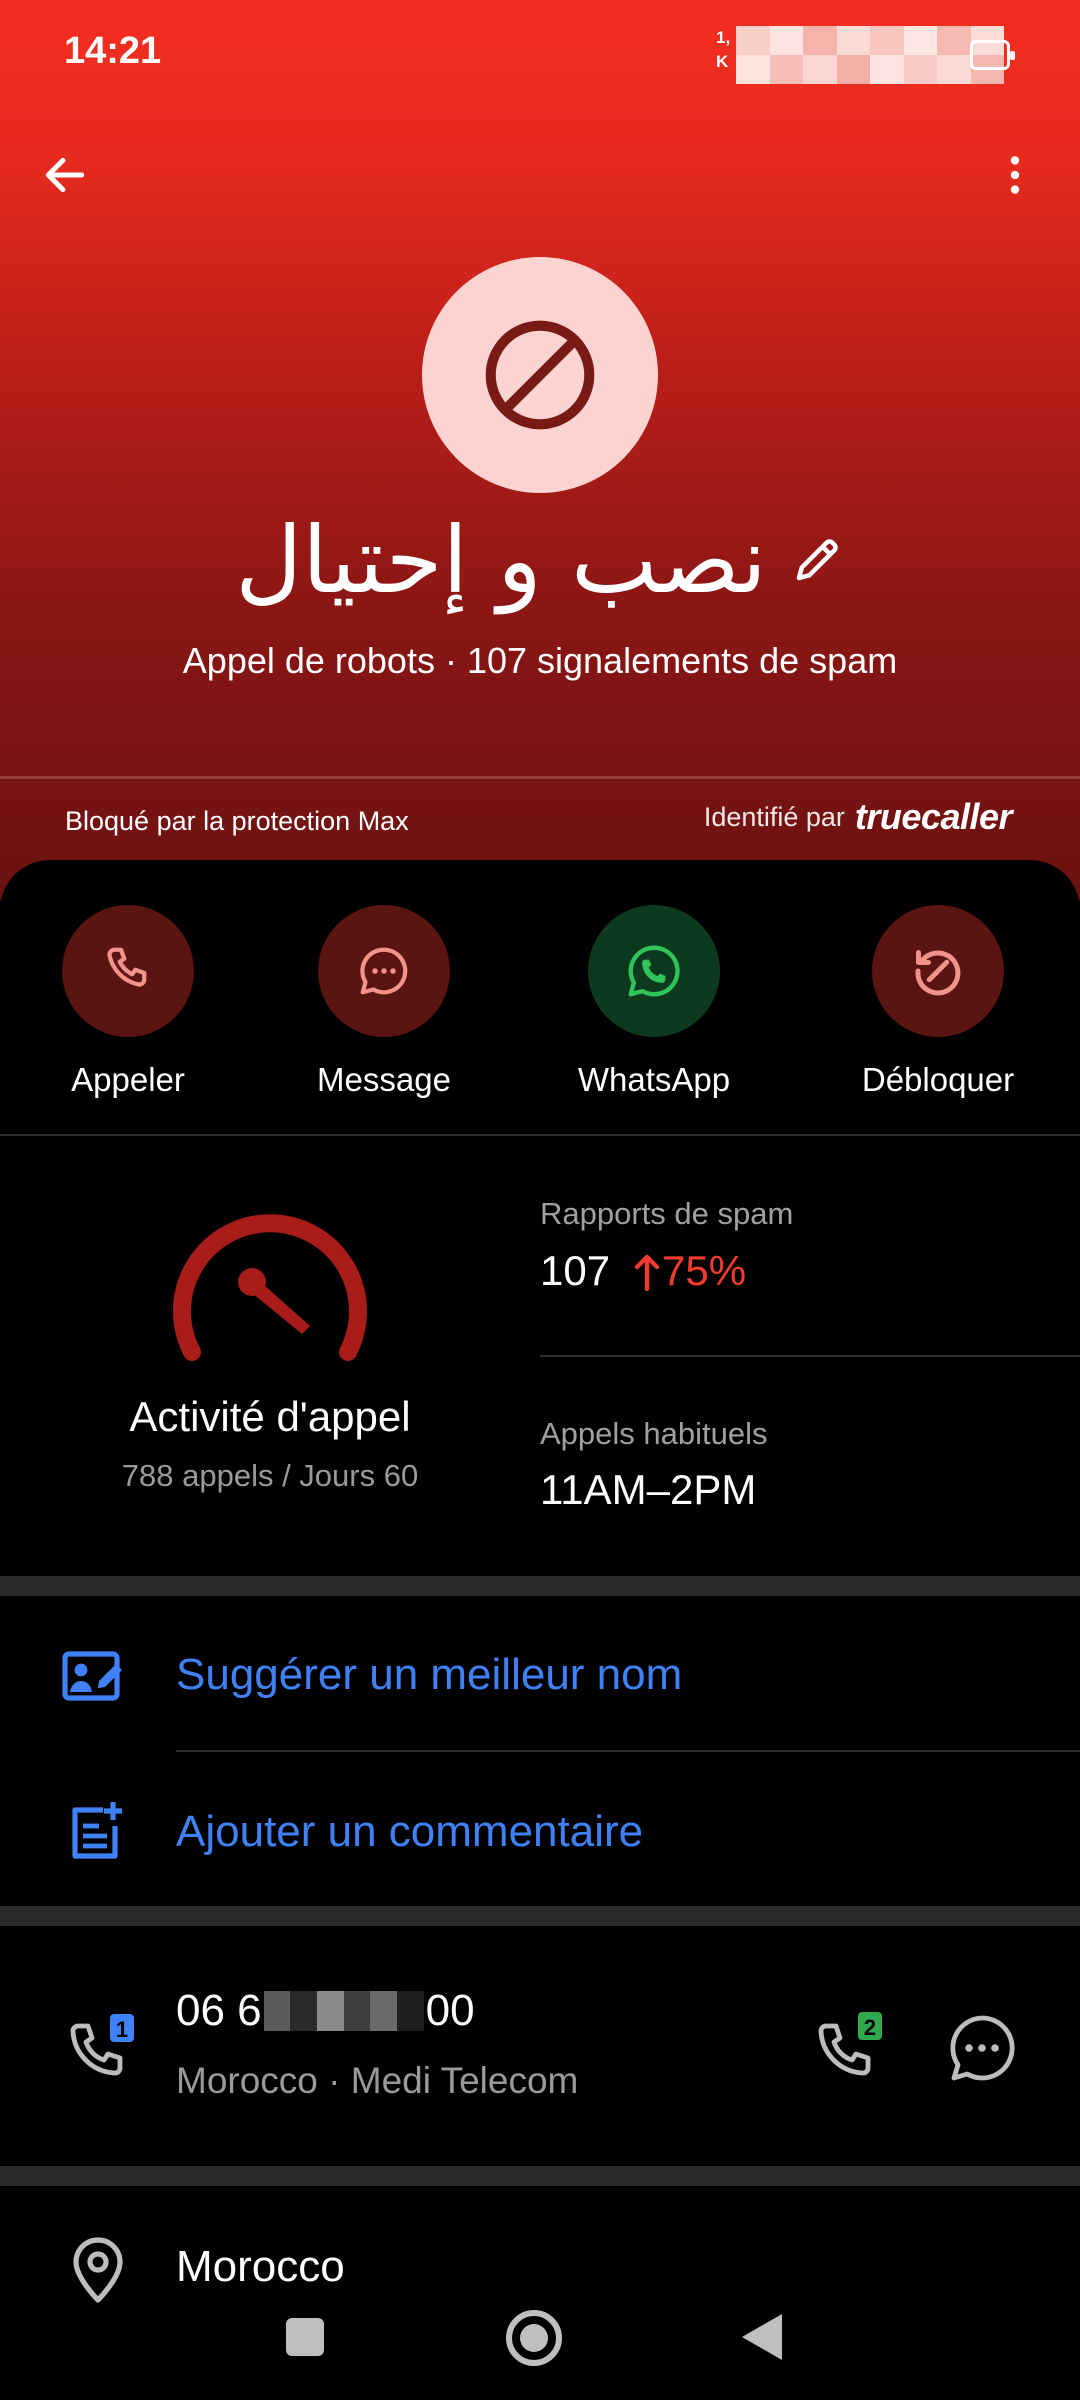  Describe the element at coordinates (540, 50) in the screenshot. I see `status-bar: 14:21 1, K` at that location.